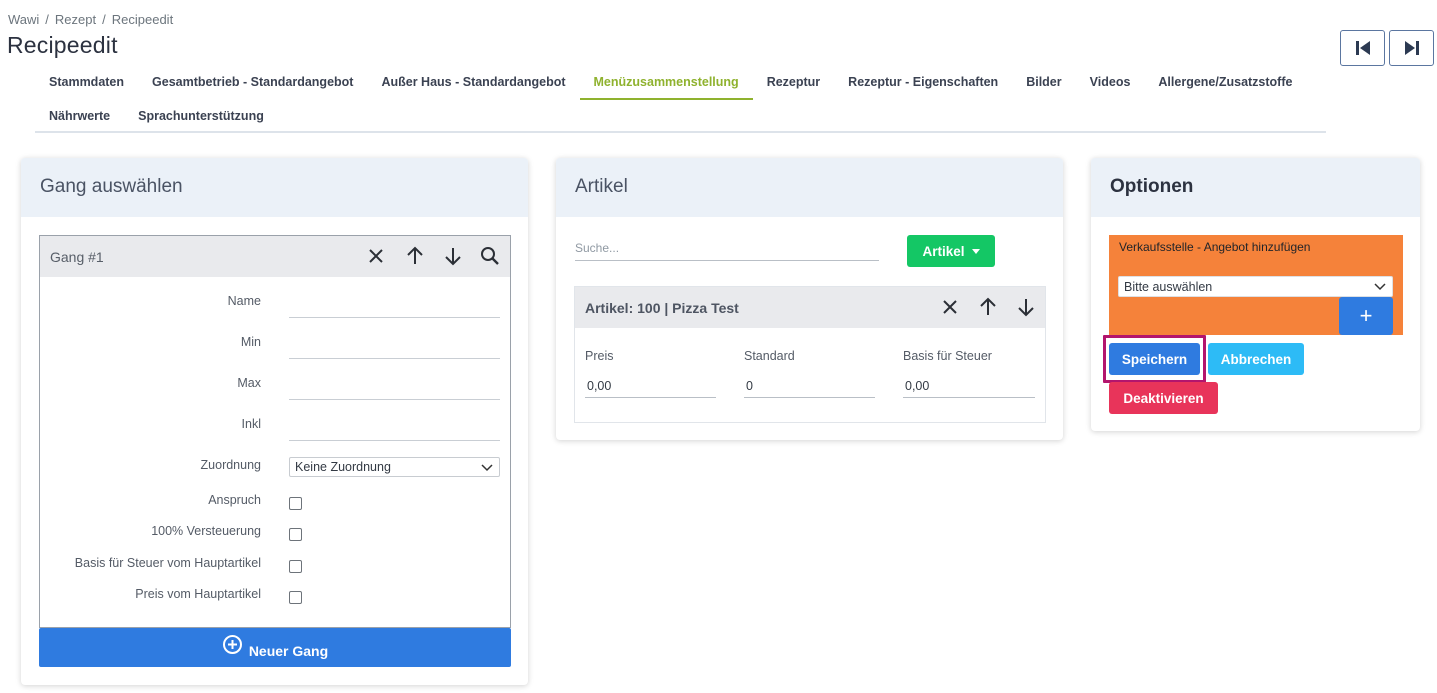  Describe the element at coordinates (809, 388) in the screenshot. I see `standard-input: 0` at that location.